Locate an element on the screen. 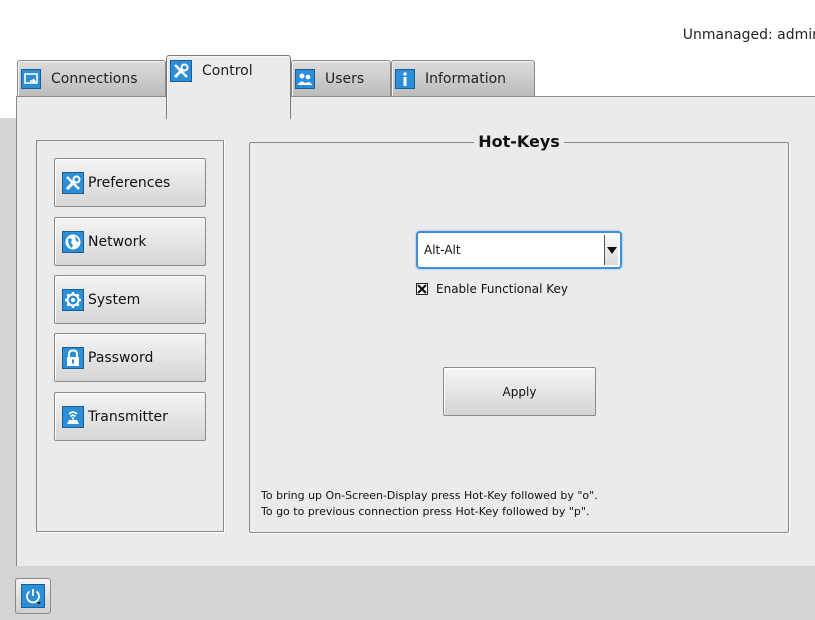 The height and width of the screenshot is (620, 815). gear-icon is located at coordinates (73, 299).